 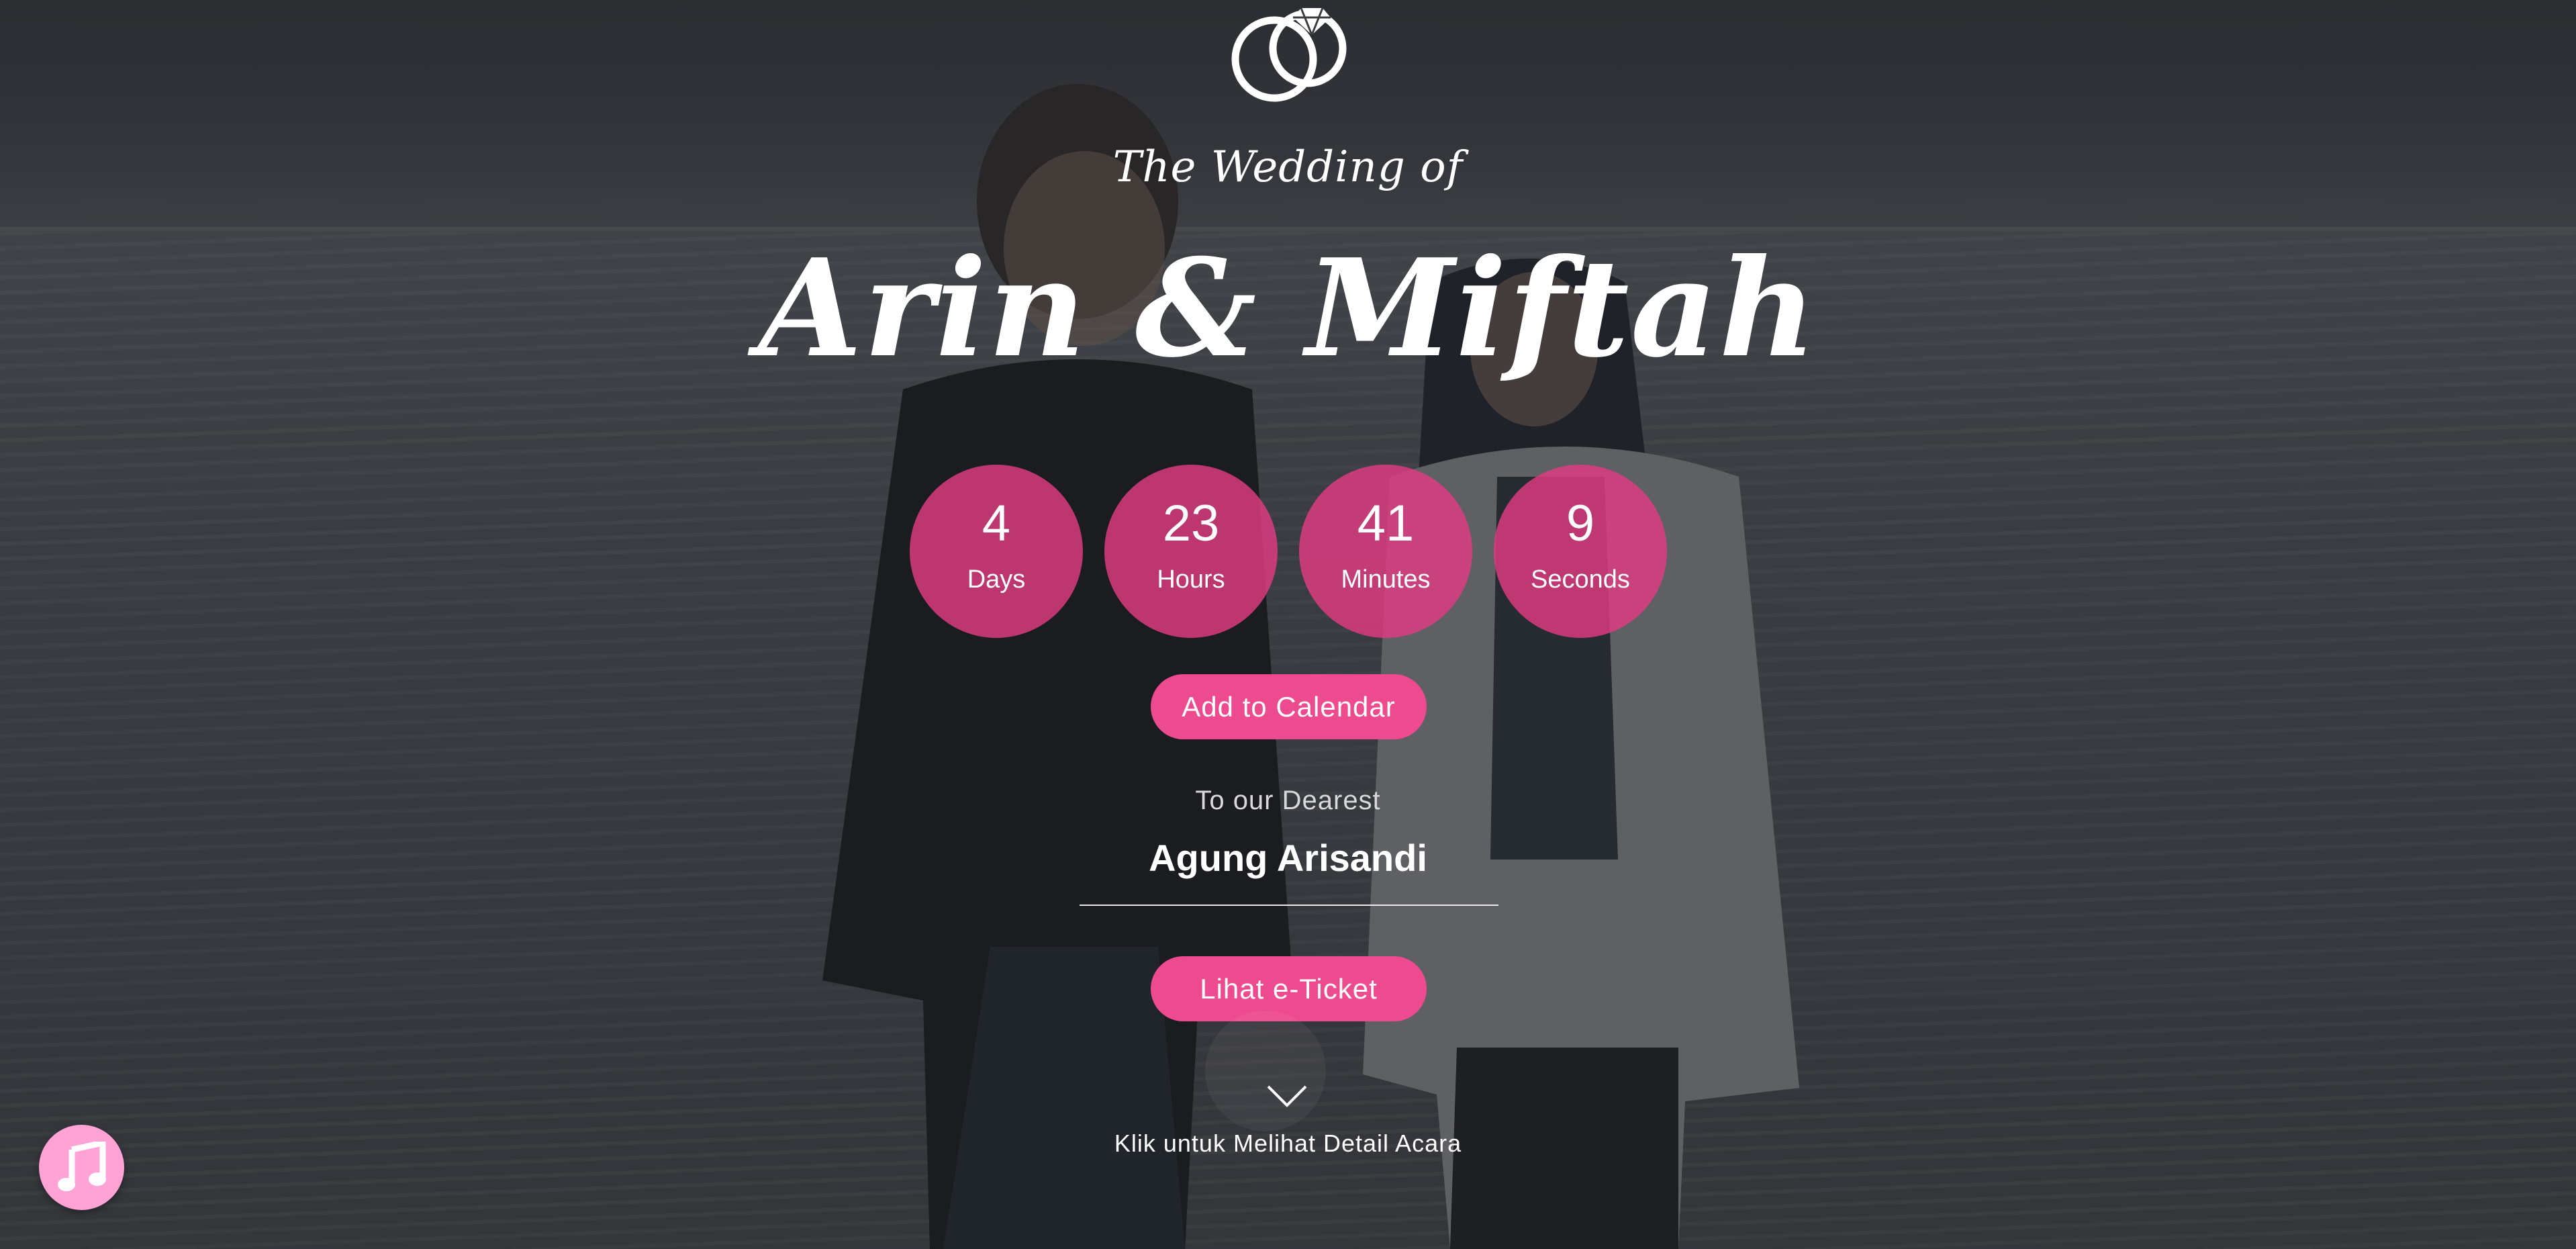 I want to click on countdown-minutes: 41 Minutes, so click(x=1386, y=551).